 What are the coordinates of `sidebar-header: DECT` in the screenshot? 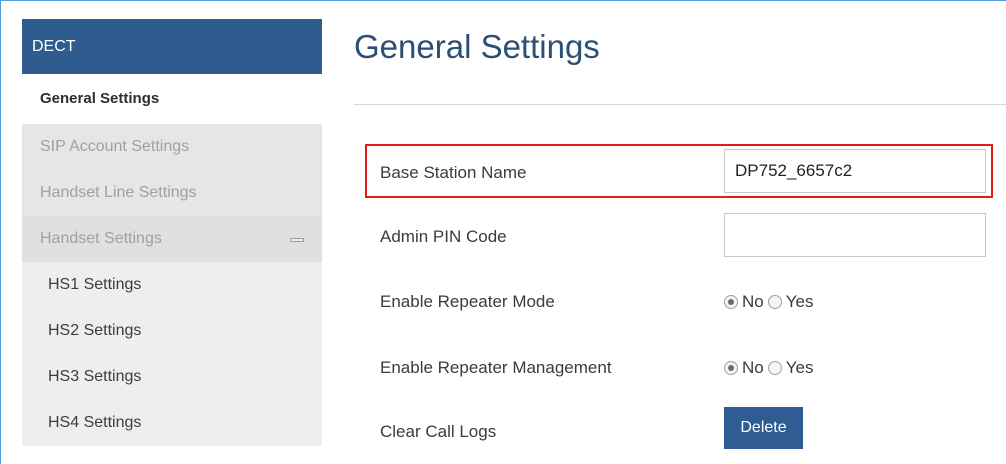 It's located at (172, 46).